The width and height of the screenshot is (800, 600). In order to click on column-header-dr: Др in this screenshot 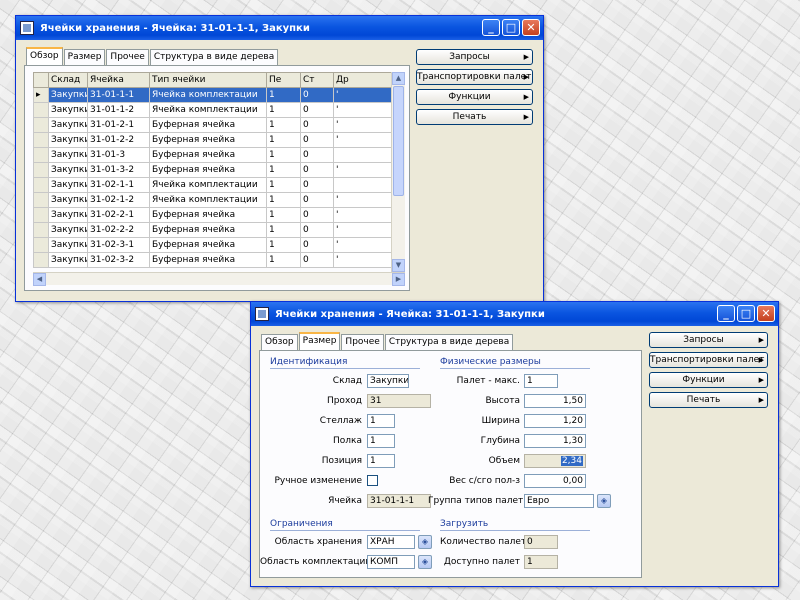, I will do `click(362, 80)`.